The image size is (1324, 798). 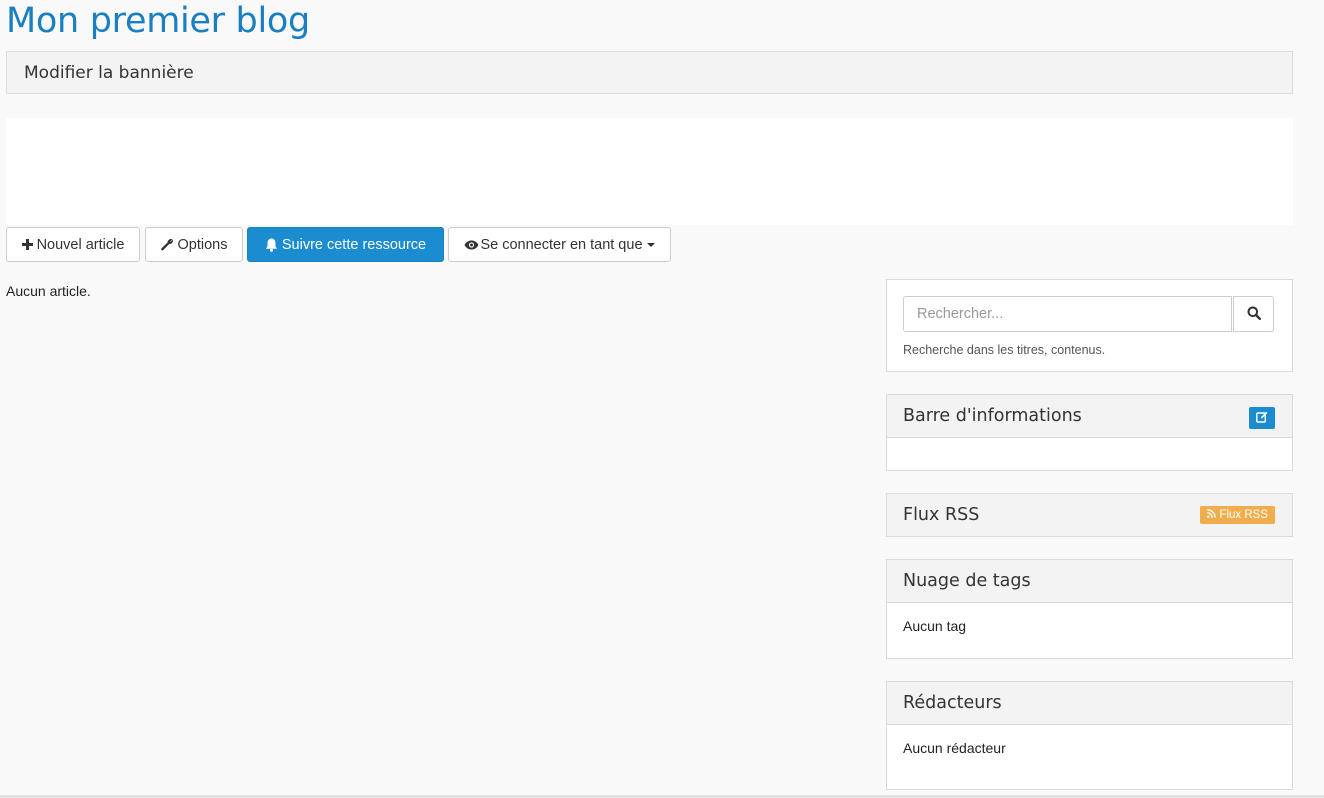 I want to click on rss-panel: Flux RSS Flux RSS, so click(x=1089, y=515).